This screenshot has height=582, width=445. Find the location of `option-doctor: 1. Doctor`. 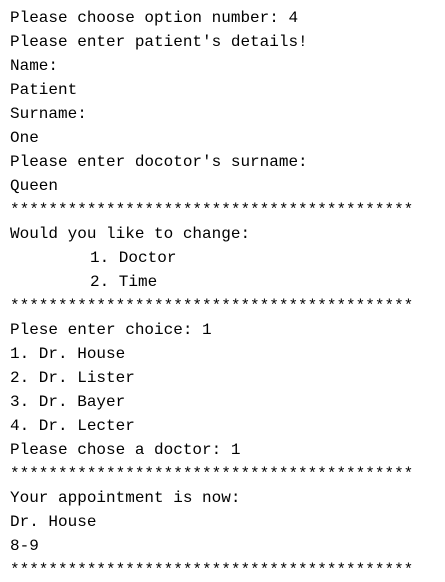

option-doctor: 1. Doctor is located at coordinates (133, 258).